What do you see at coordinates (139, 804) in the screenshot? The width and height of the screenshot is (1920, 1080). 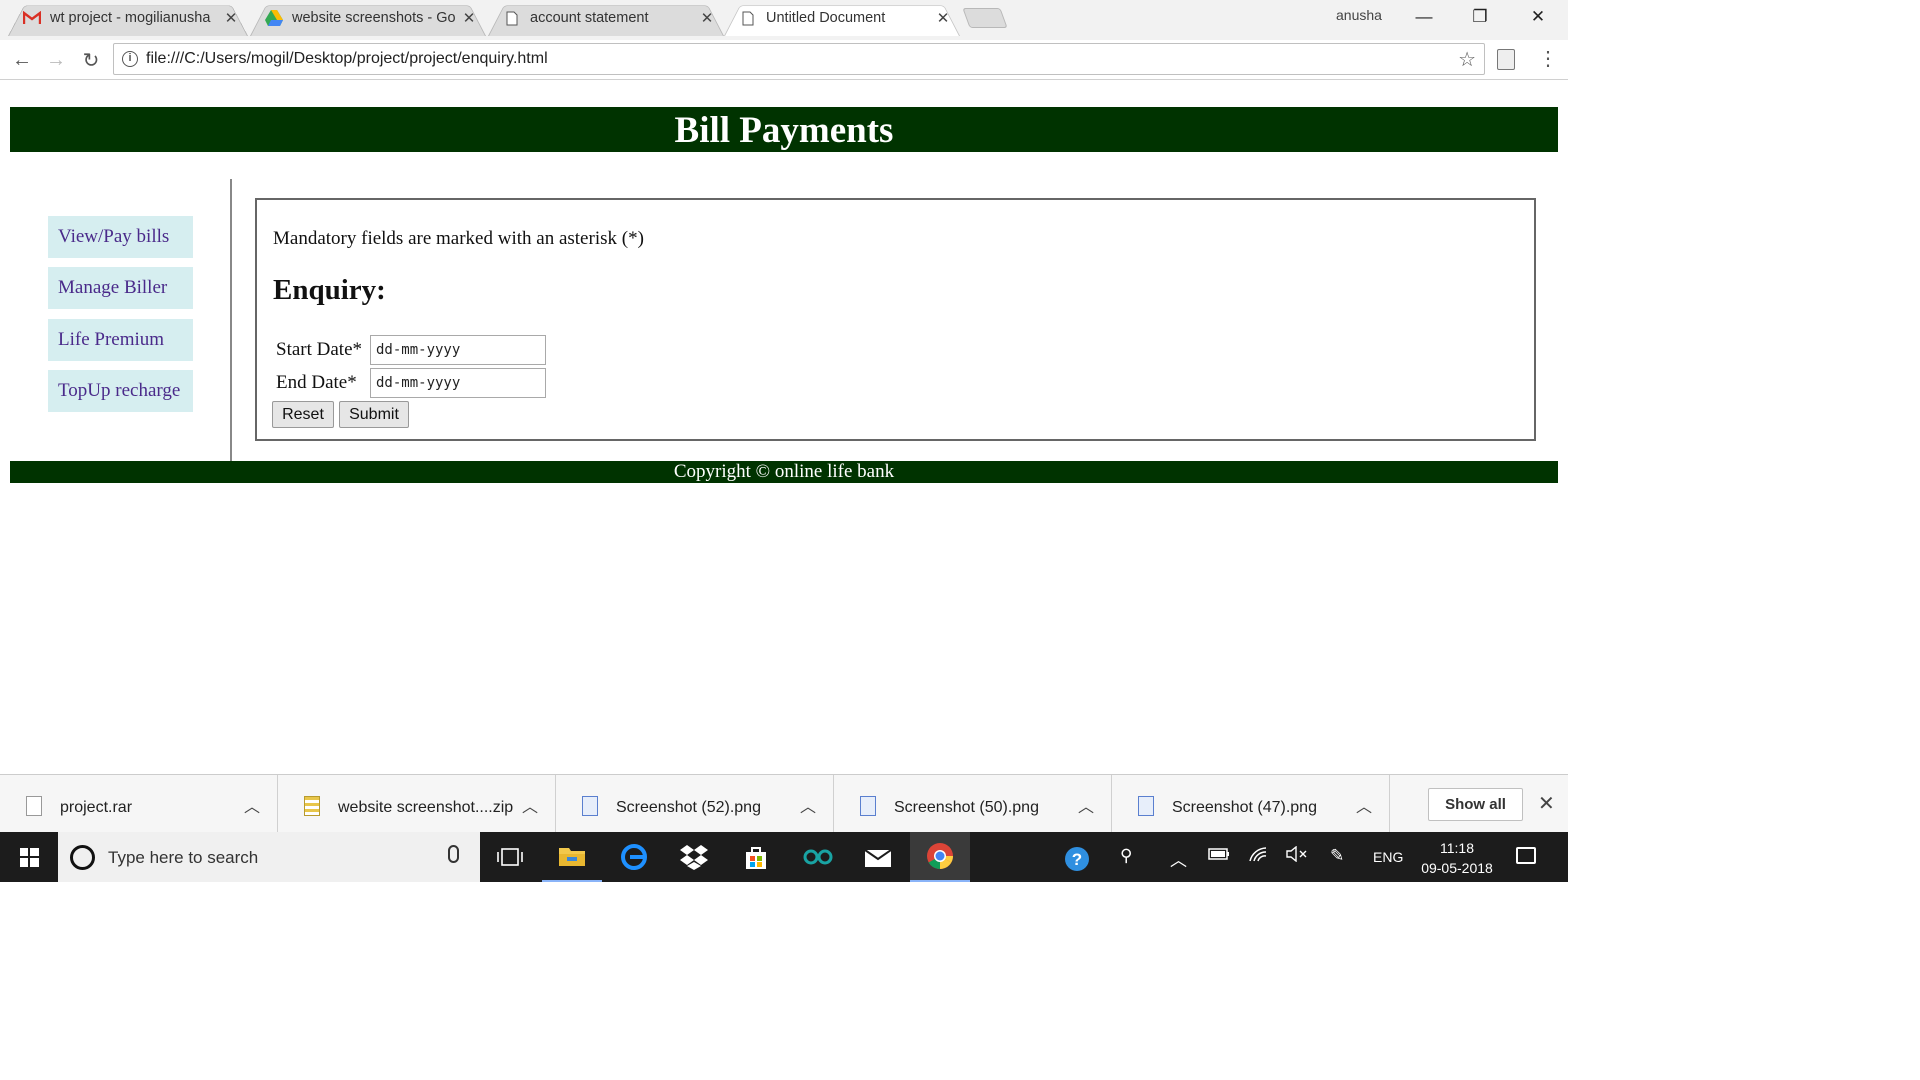 I see `download-item: project.rar ︿` at bounding box center [139, 804].